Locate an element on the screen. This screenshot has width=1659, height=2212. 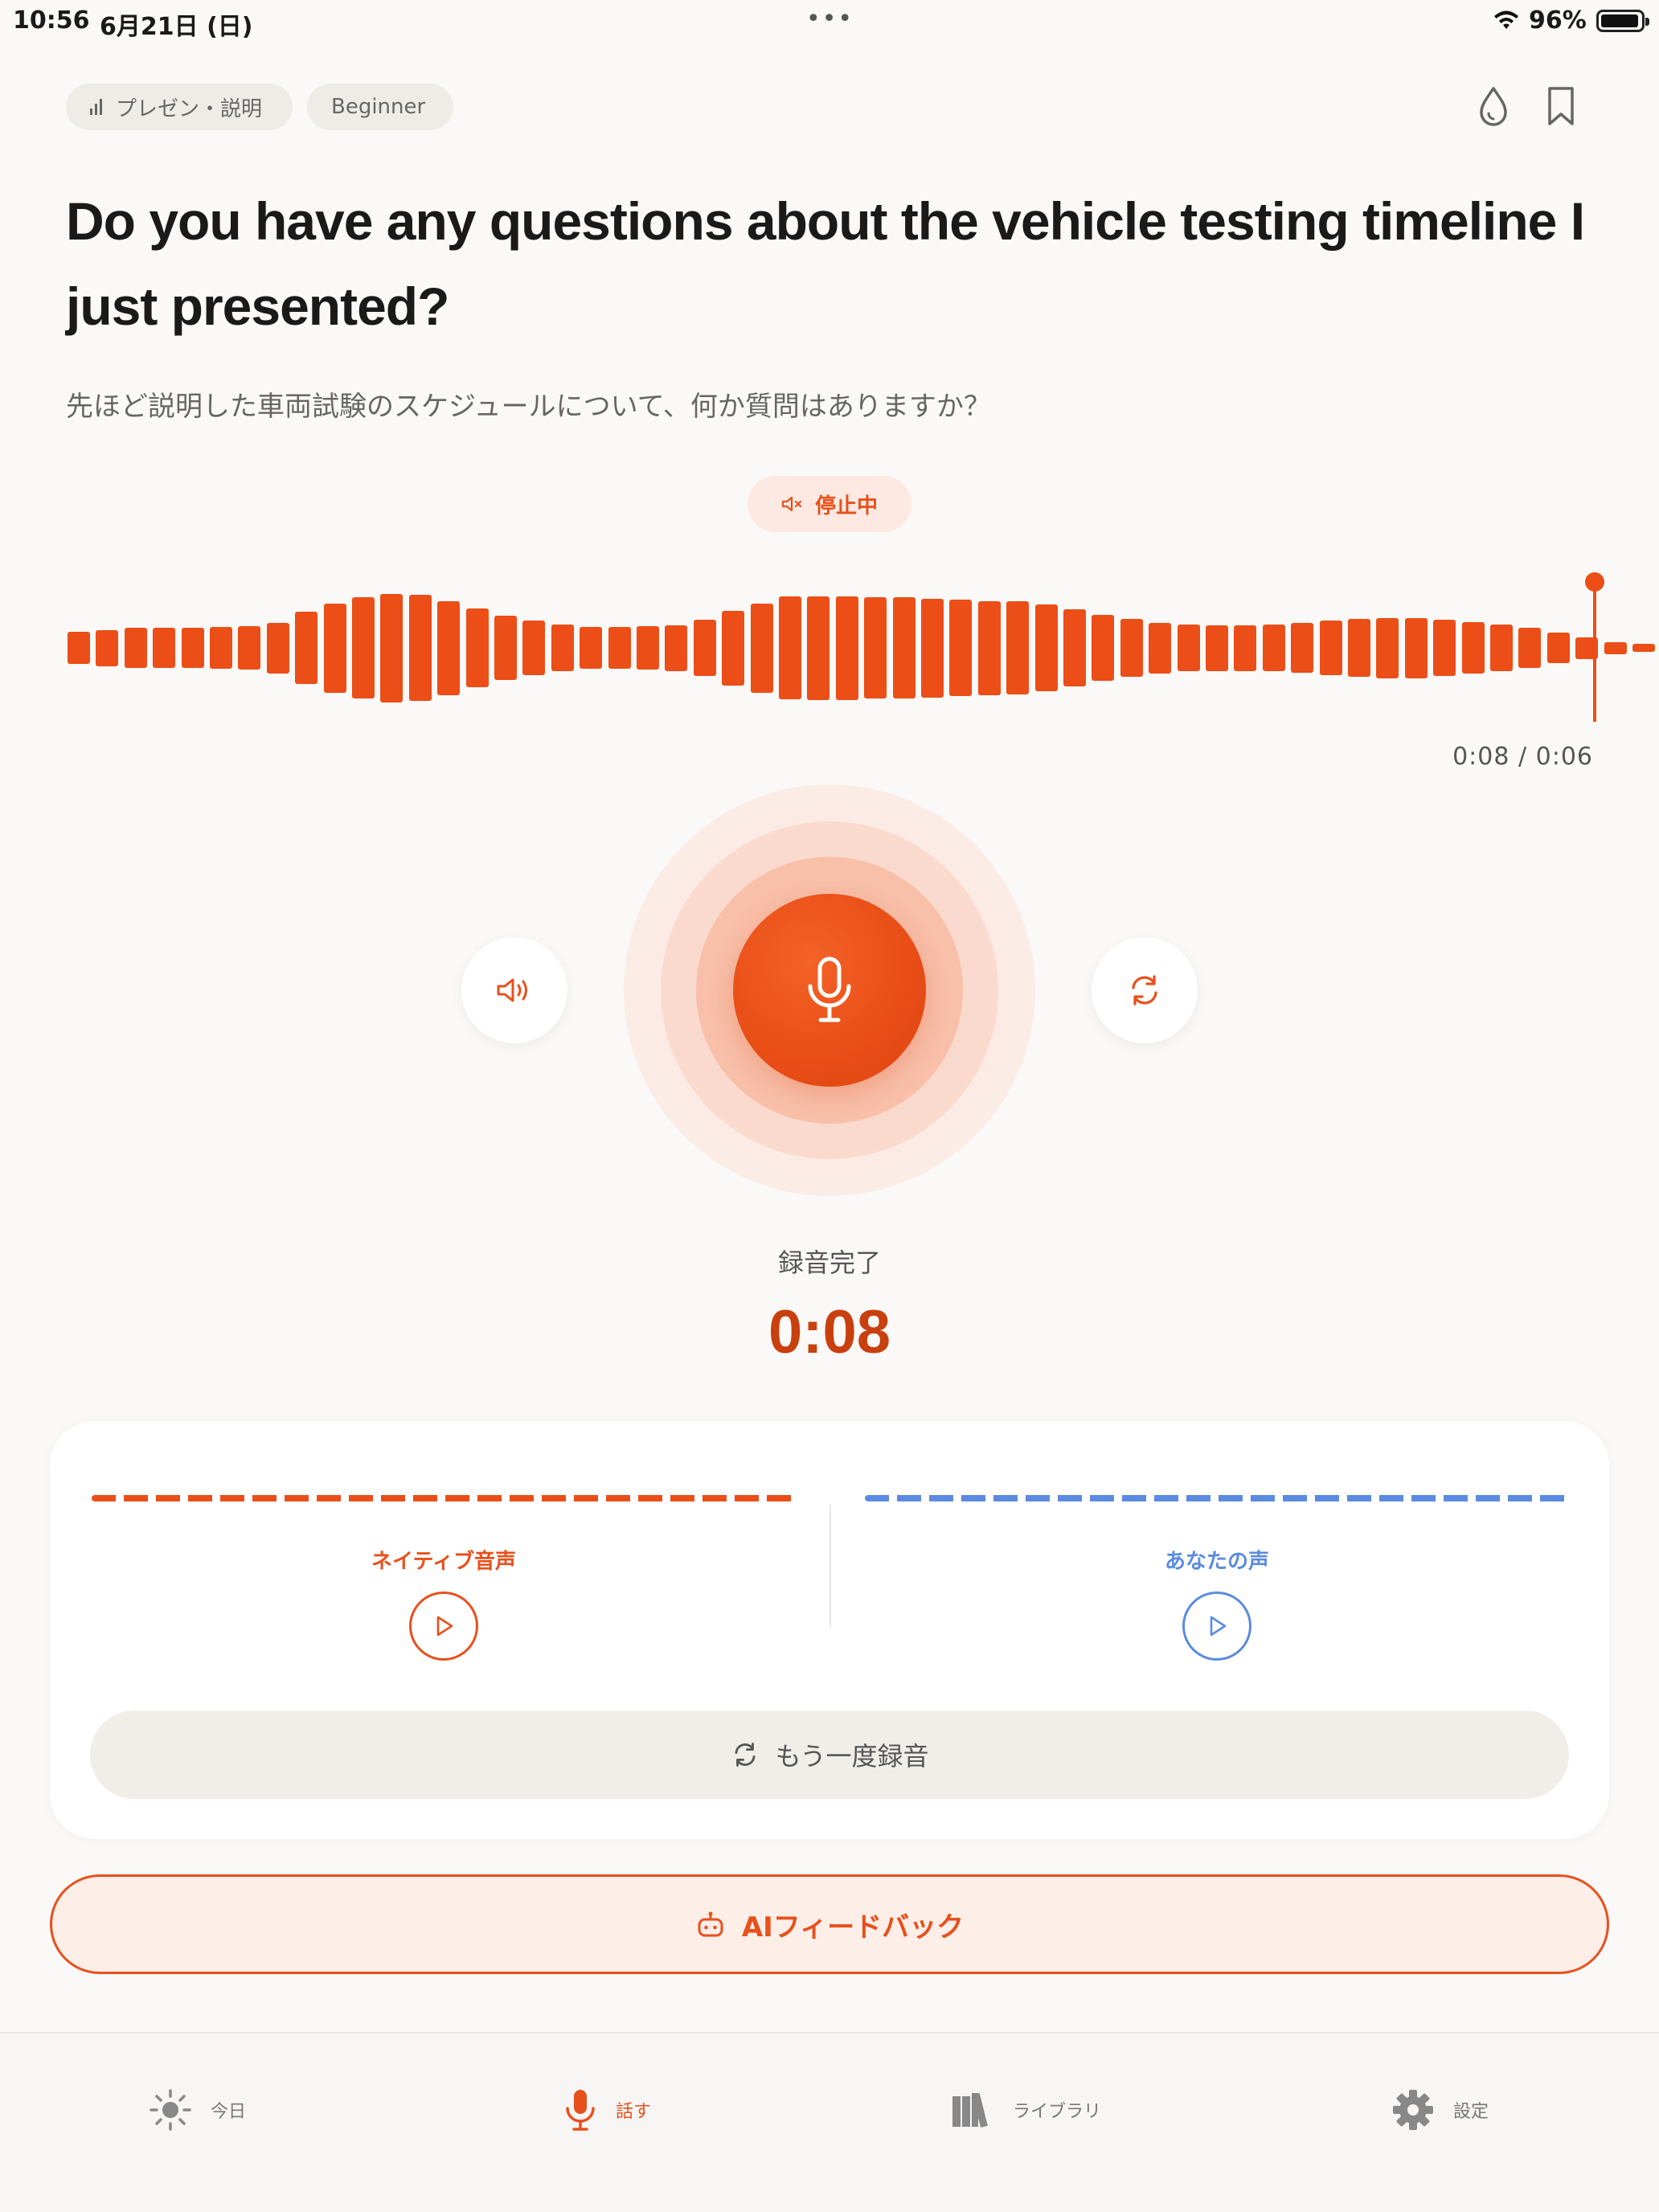
level-tag-label: Beginner is located at coordinates (378, 107).